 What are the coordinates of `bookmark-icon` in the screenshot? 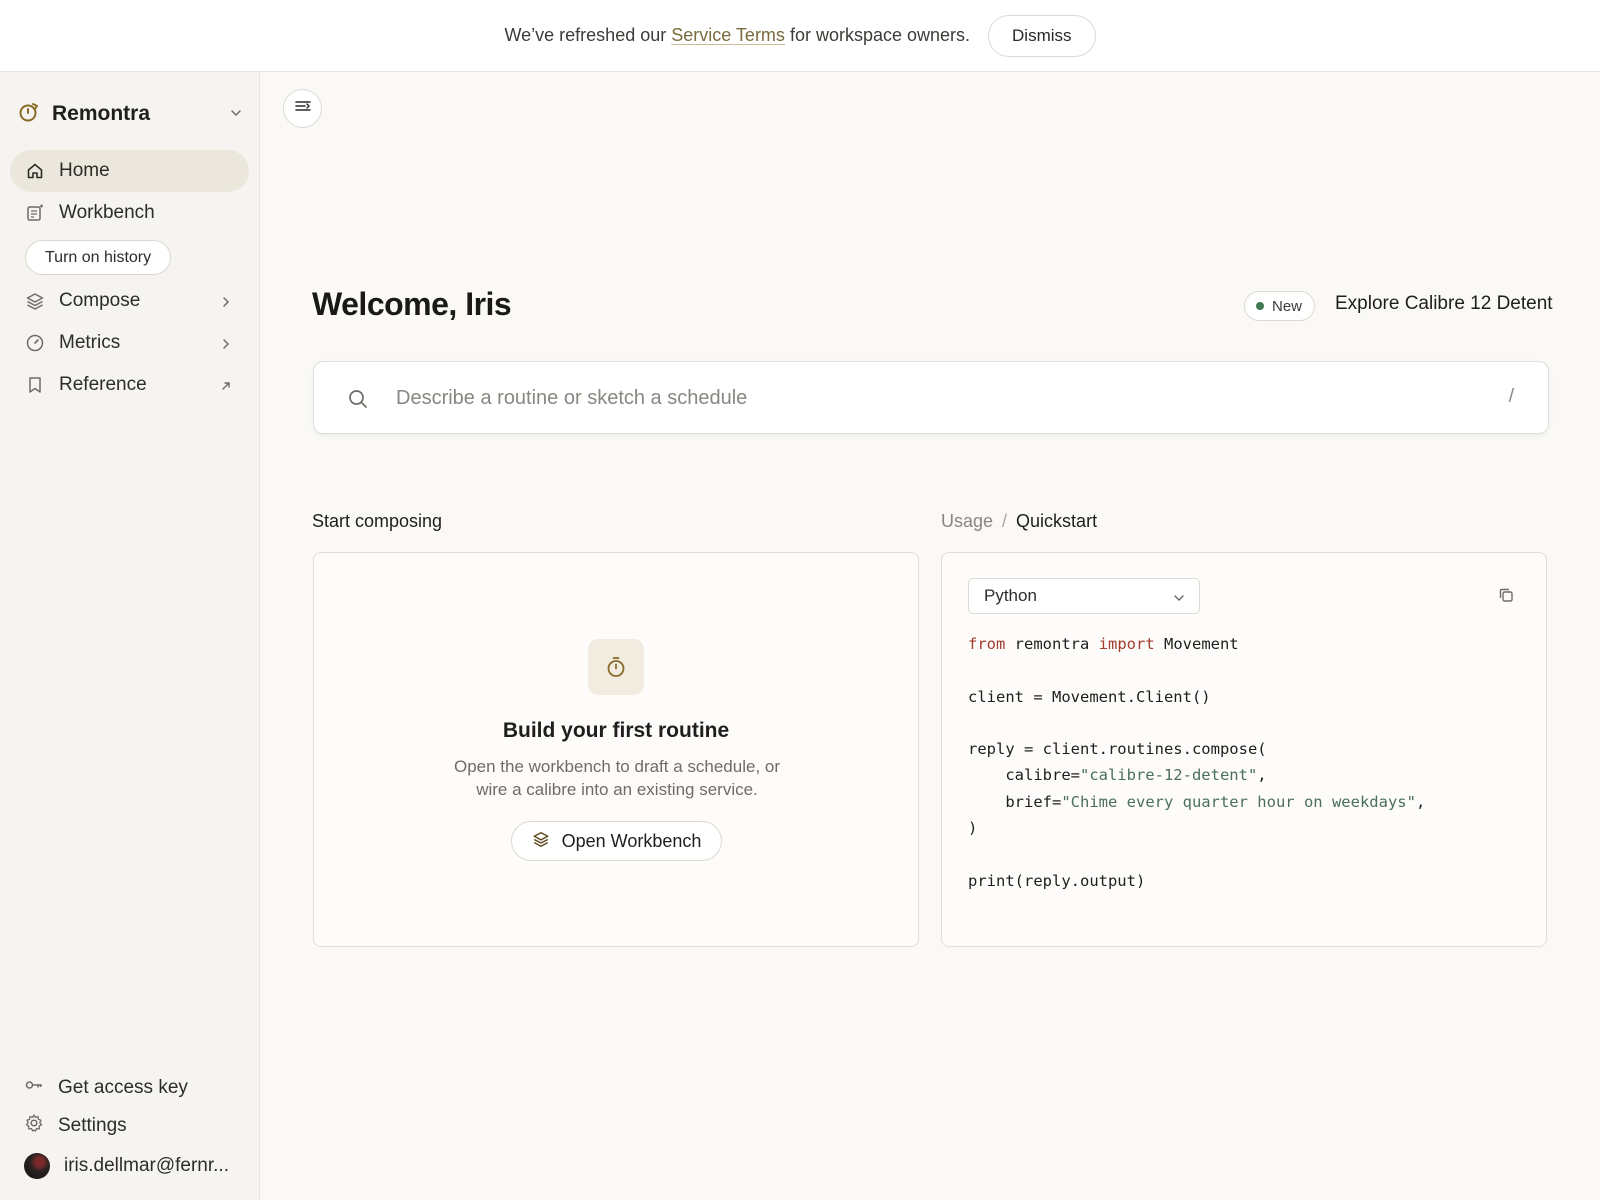 It's located at (35, 385).